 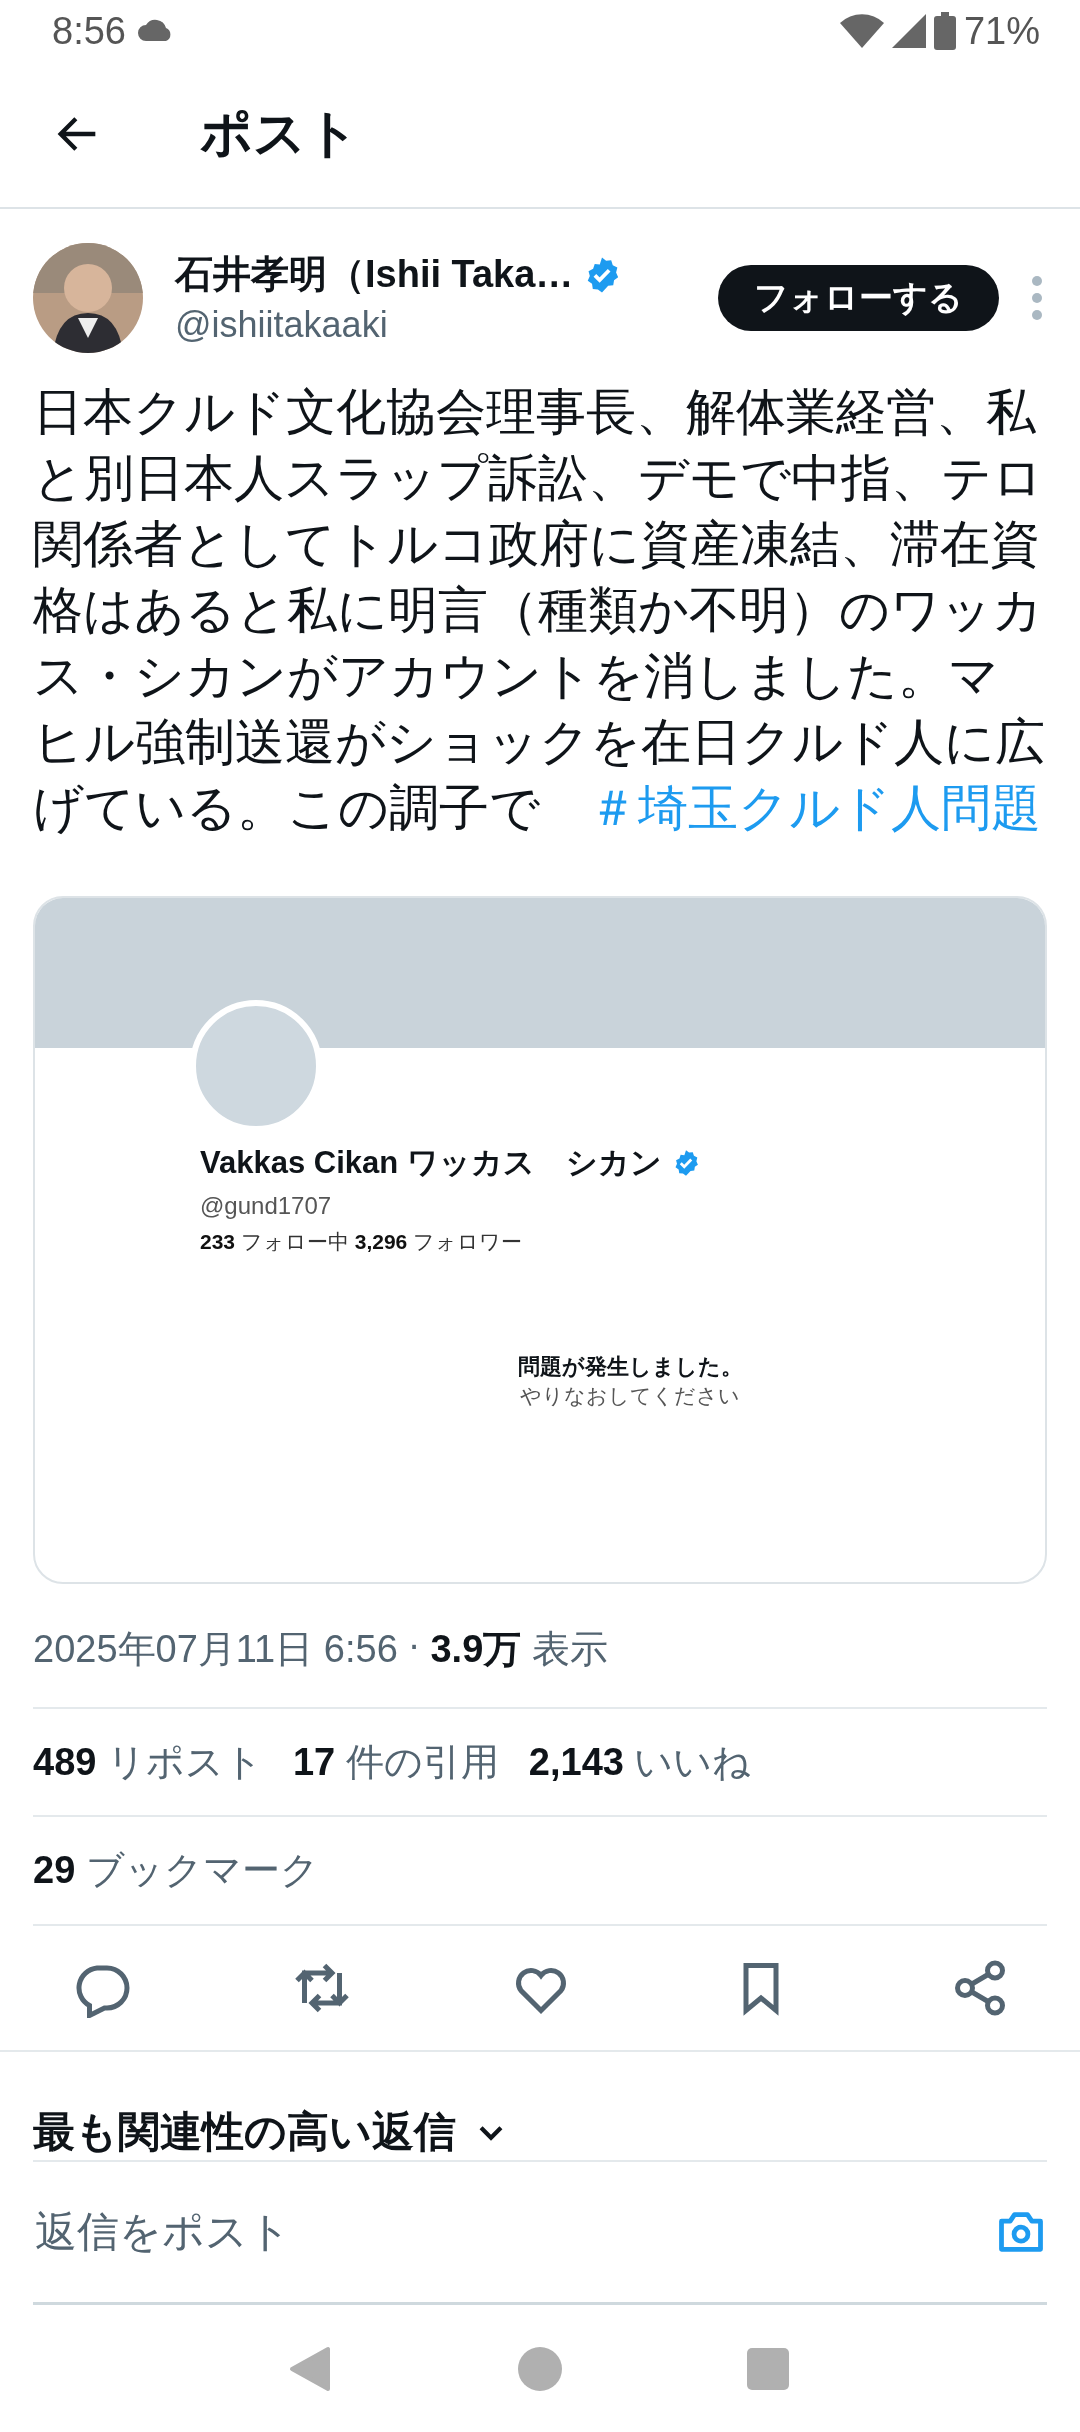 What do you see at coordinates (176, 1871) in the screenshot?
I see `bookmark-stat: 29 ブックマーク` at bounding box center [176, 1871].